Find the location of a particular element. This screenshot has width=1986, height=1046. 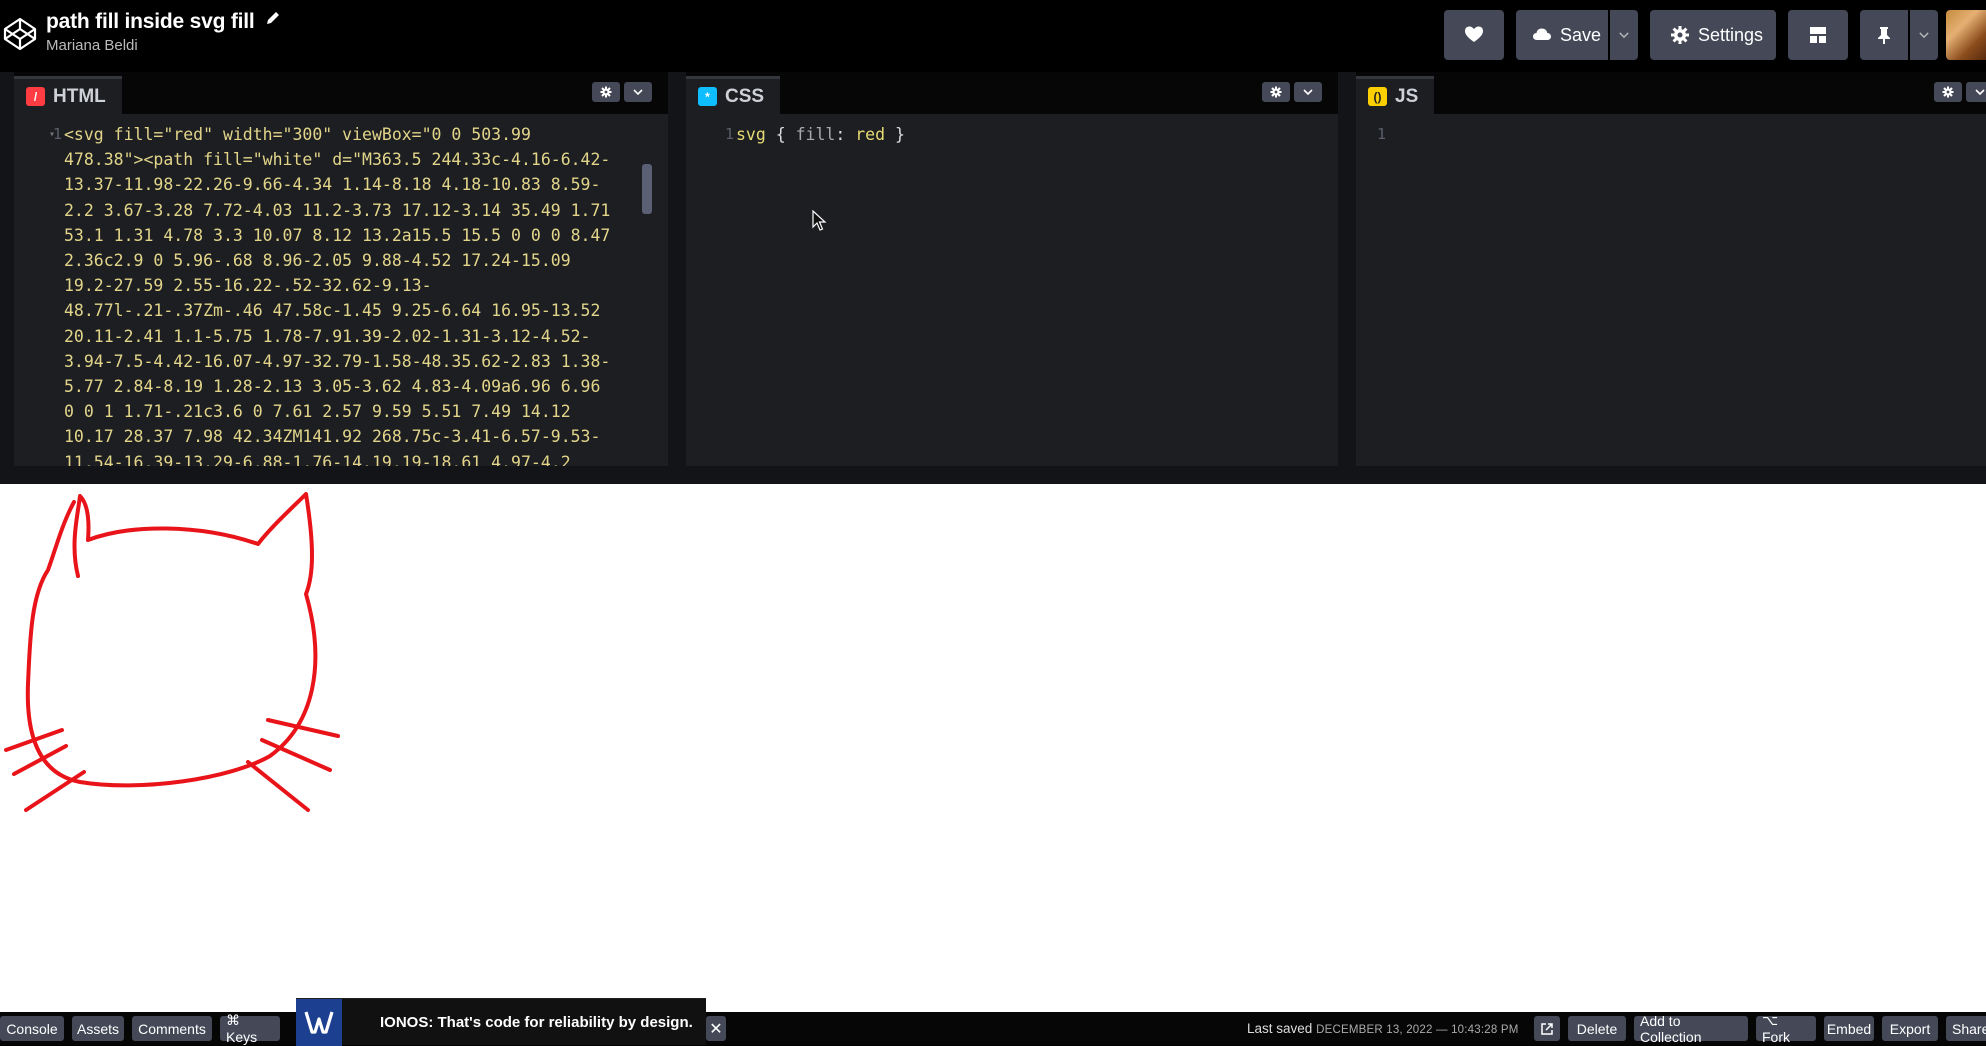

js-language-icon: () is located at coordinates (1377, 96).